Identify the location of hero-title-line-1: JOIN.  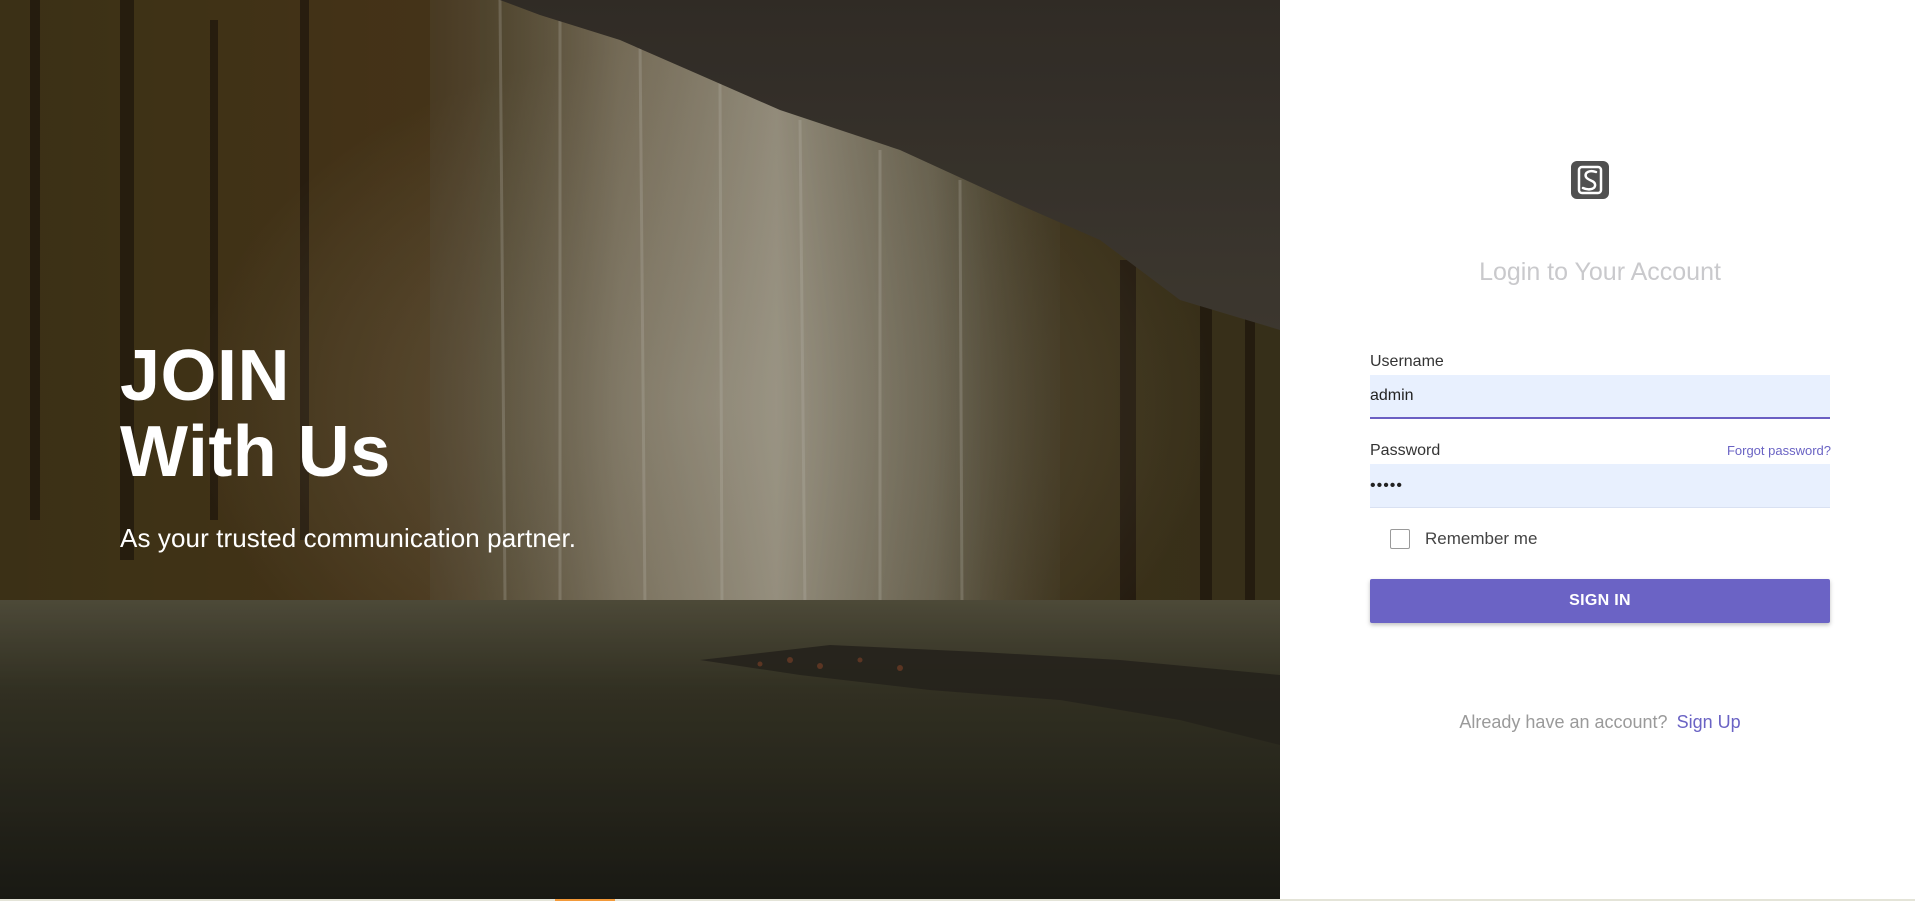
(205, 376).